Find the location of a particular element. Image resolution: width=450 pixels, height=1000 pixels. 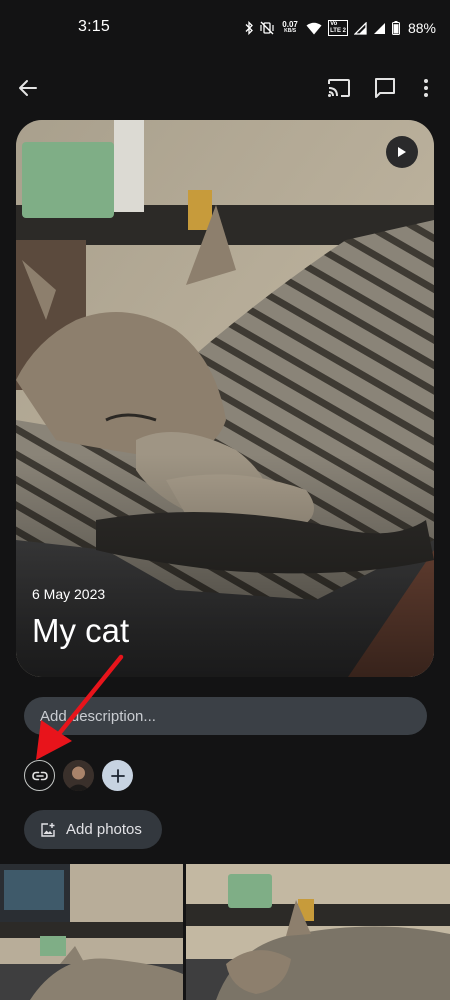

back-arrow-icon is located at coordinates (28, 88).